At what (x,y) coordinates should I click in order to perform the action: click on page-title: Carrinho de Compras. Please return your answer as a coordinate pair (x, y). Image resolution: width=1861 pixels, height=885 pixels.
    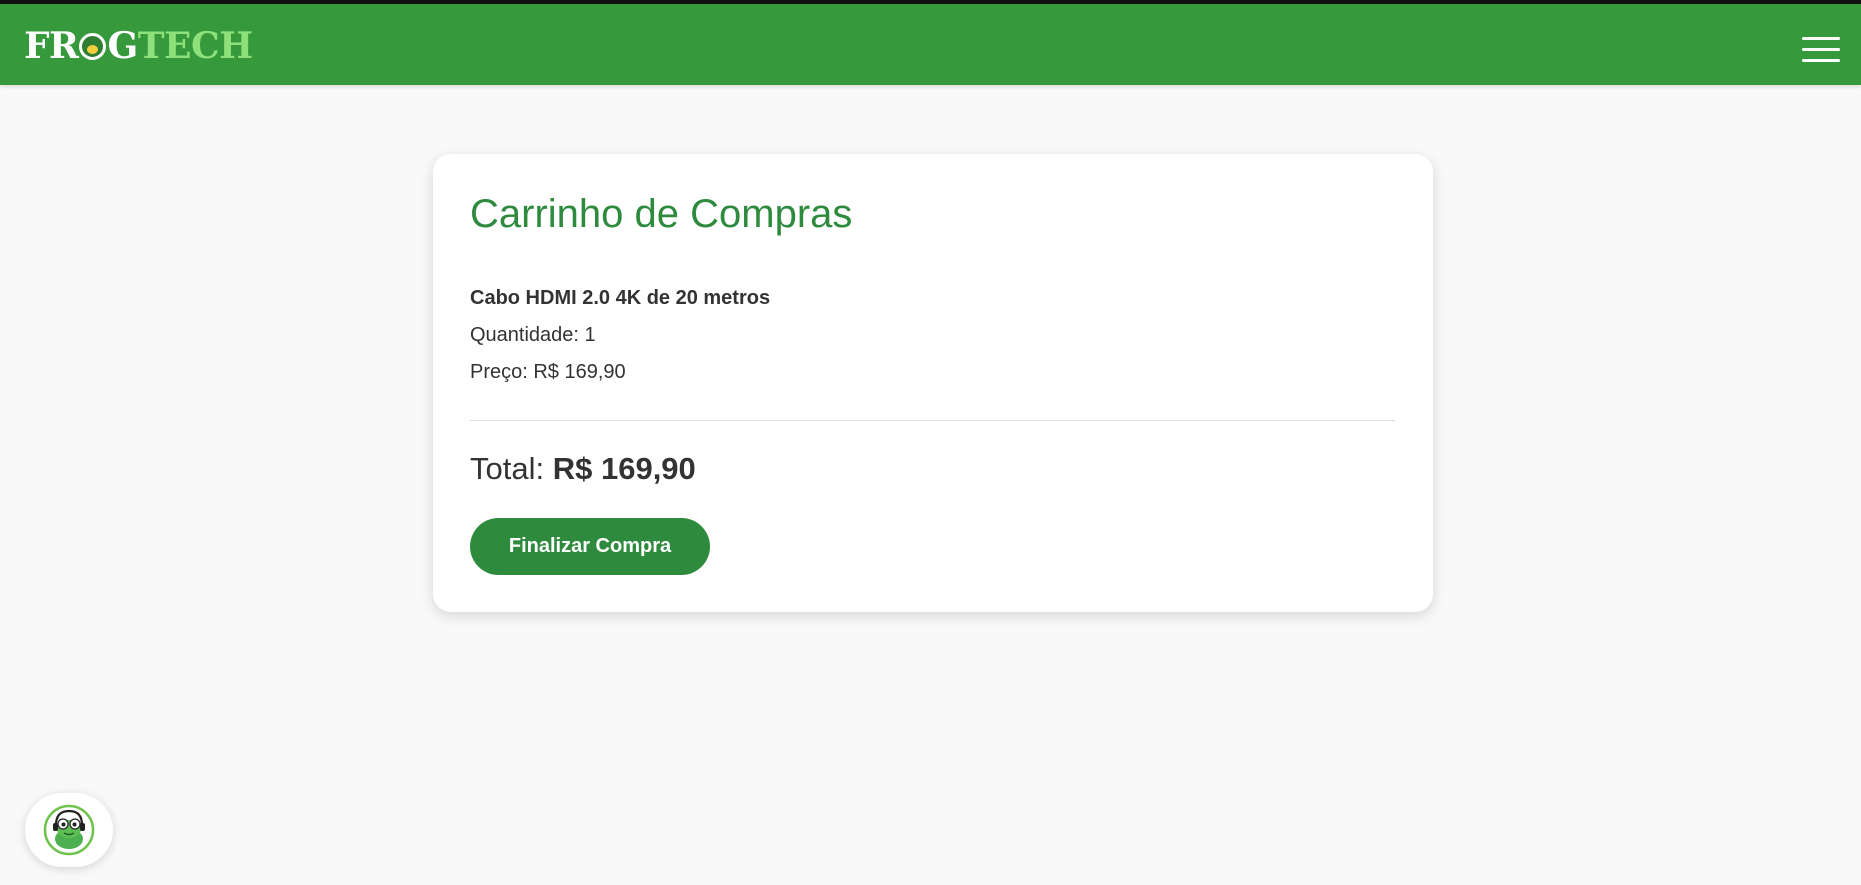
    Looking at the image, I should click on (661, 214).